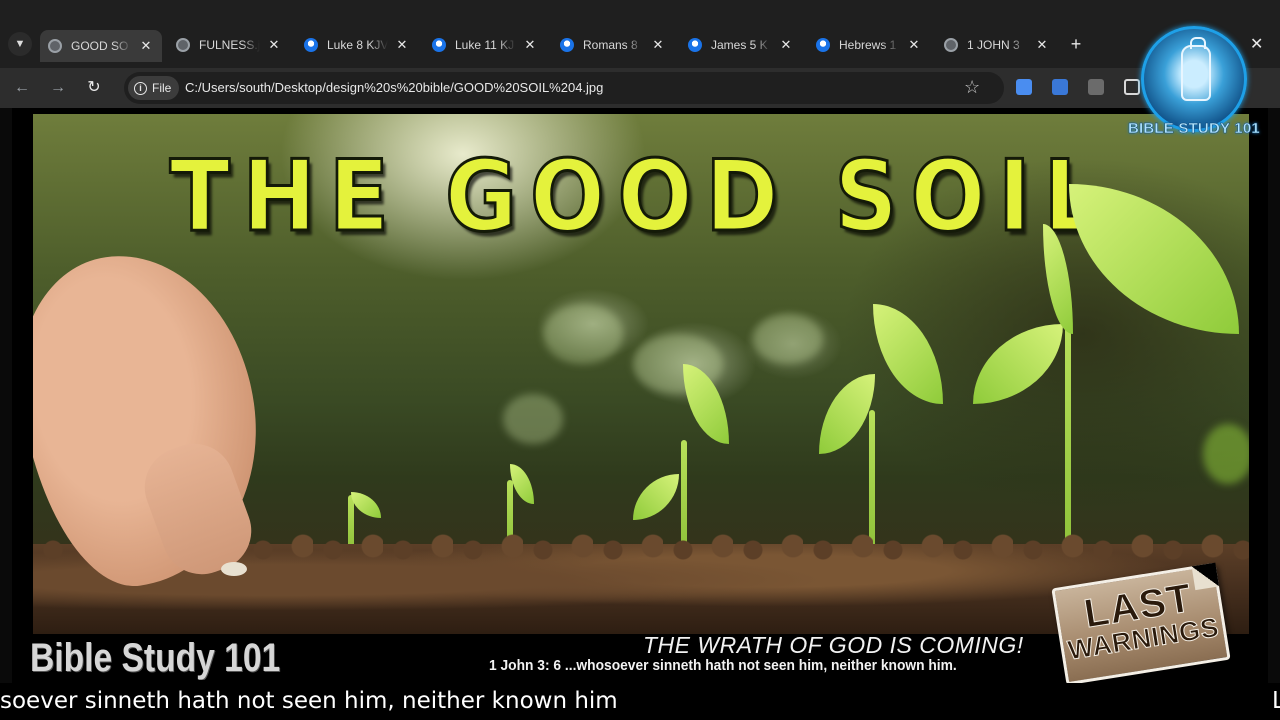 The image size is (1280, 720). What do you see at coordinates (1024, 87) in the screenshot?
I see `extension-edit-icon` at bounding box center [1024, 87].